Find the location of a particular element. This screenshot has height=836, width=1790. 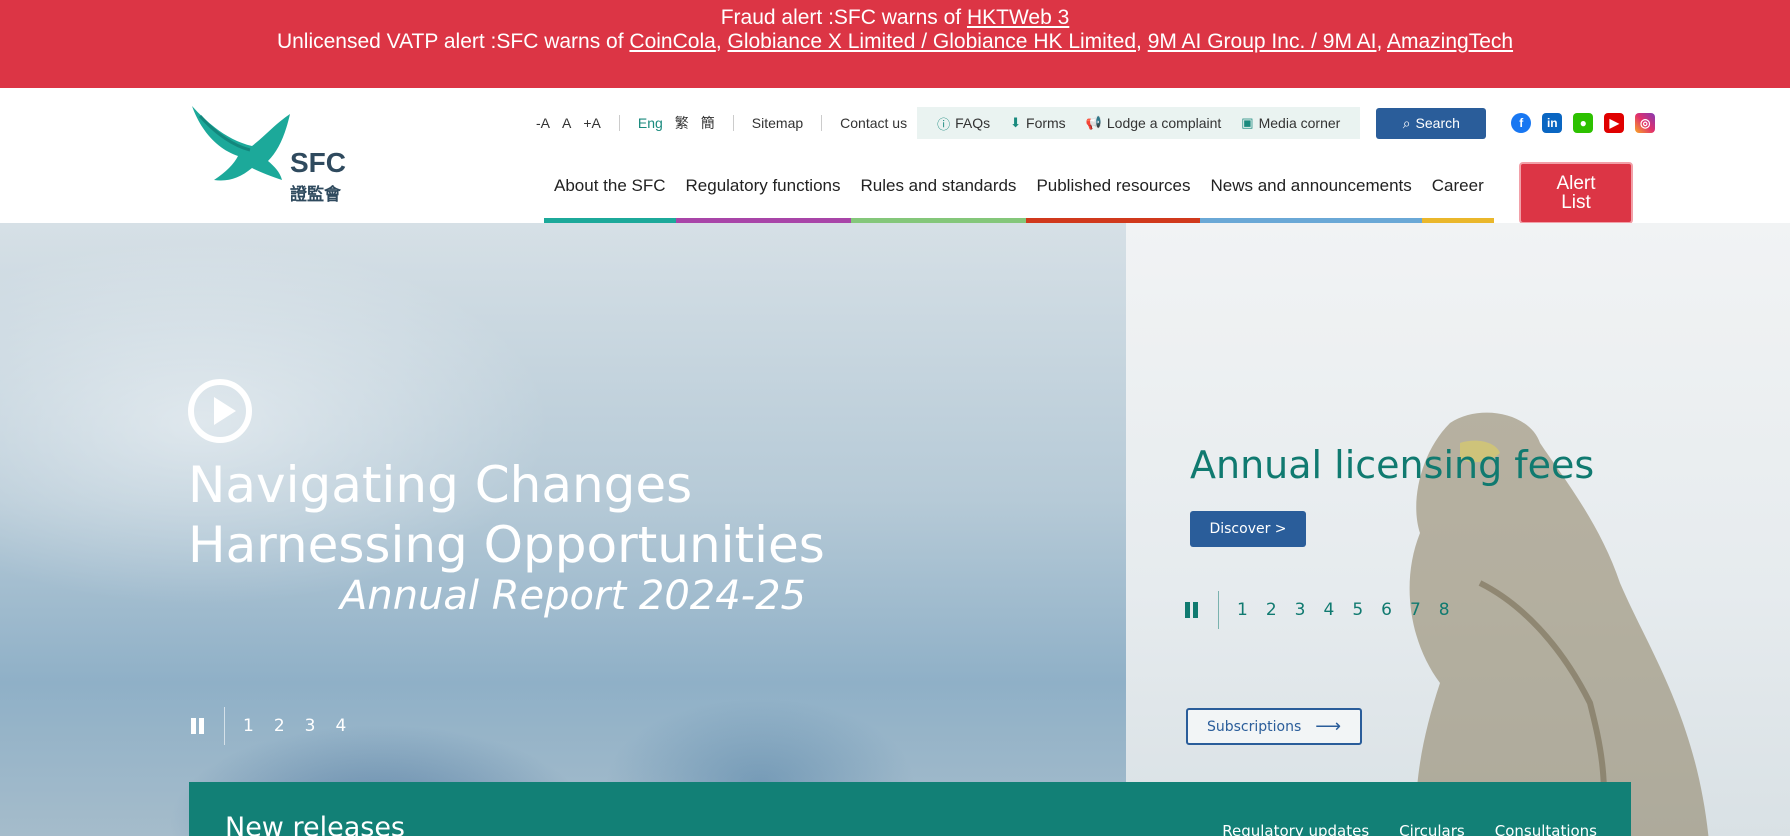

lang-simp-link: 簡 is located at coordinates (708, 123).